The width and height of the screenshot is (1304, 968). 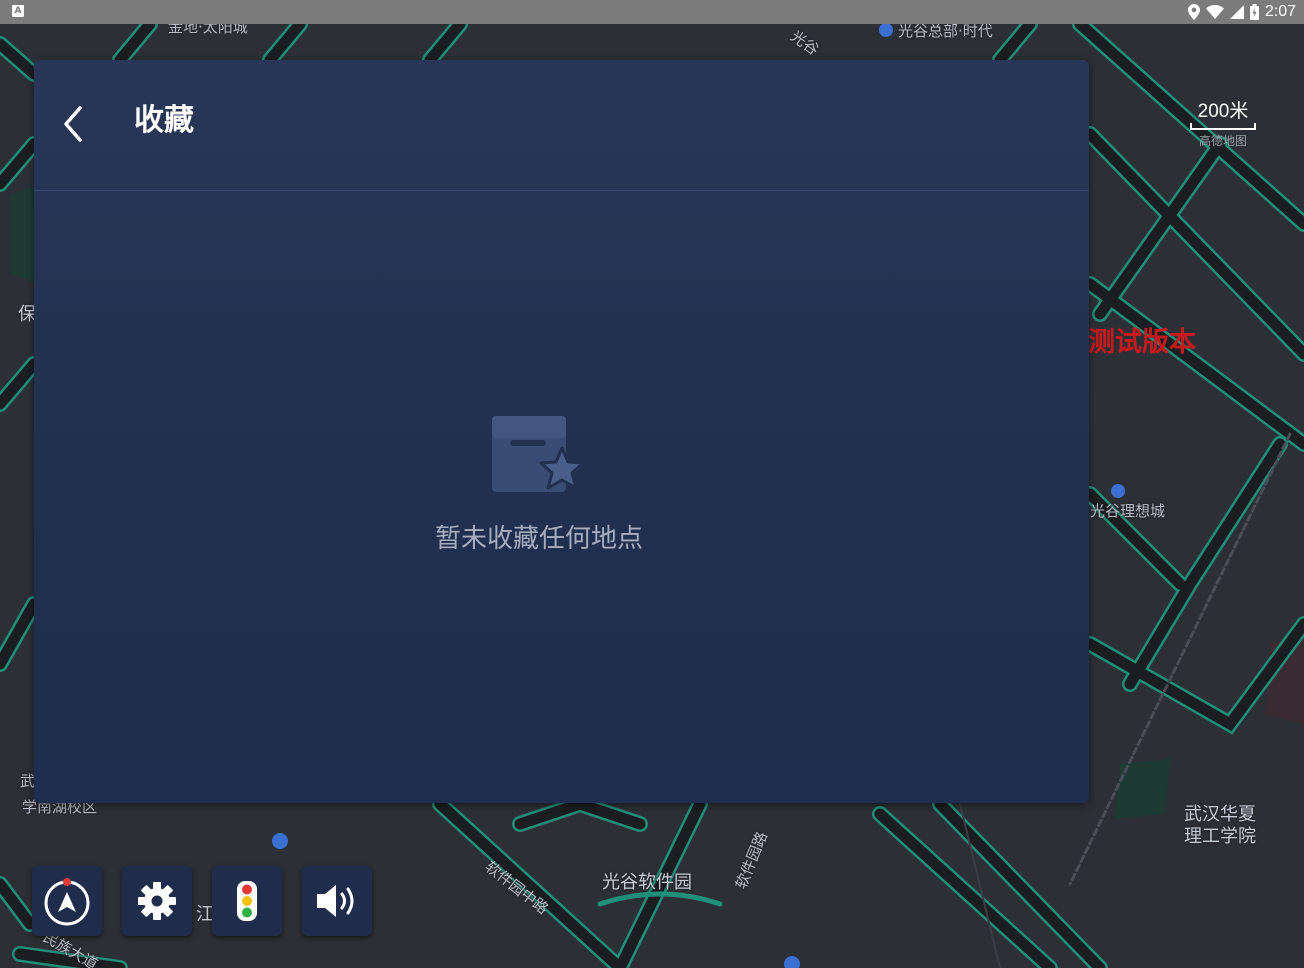 I want to click on back-button, so click(x=74, y=124).